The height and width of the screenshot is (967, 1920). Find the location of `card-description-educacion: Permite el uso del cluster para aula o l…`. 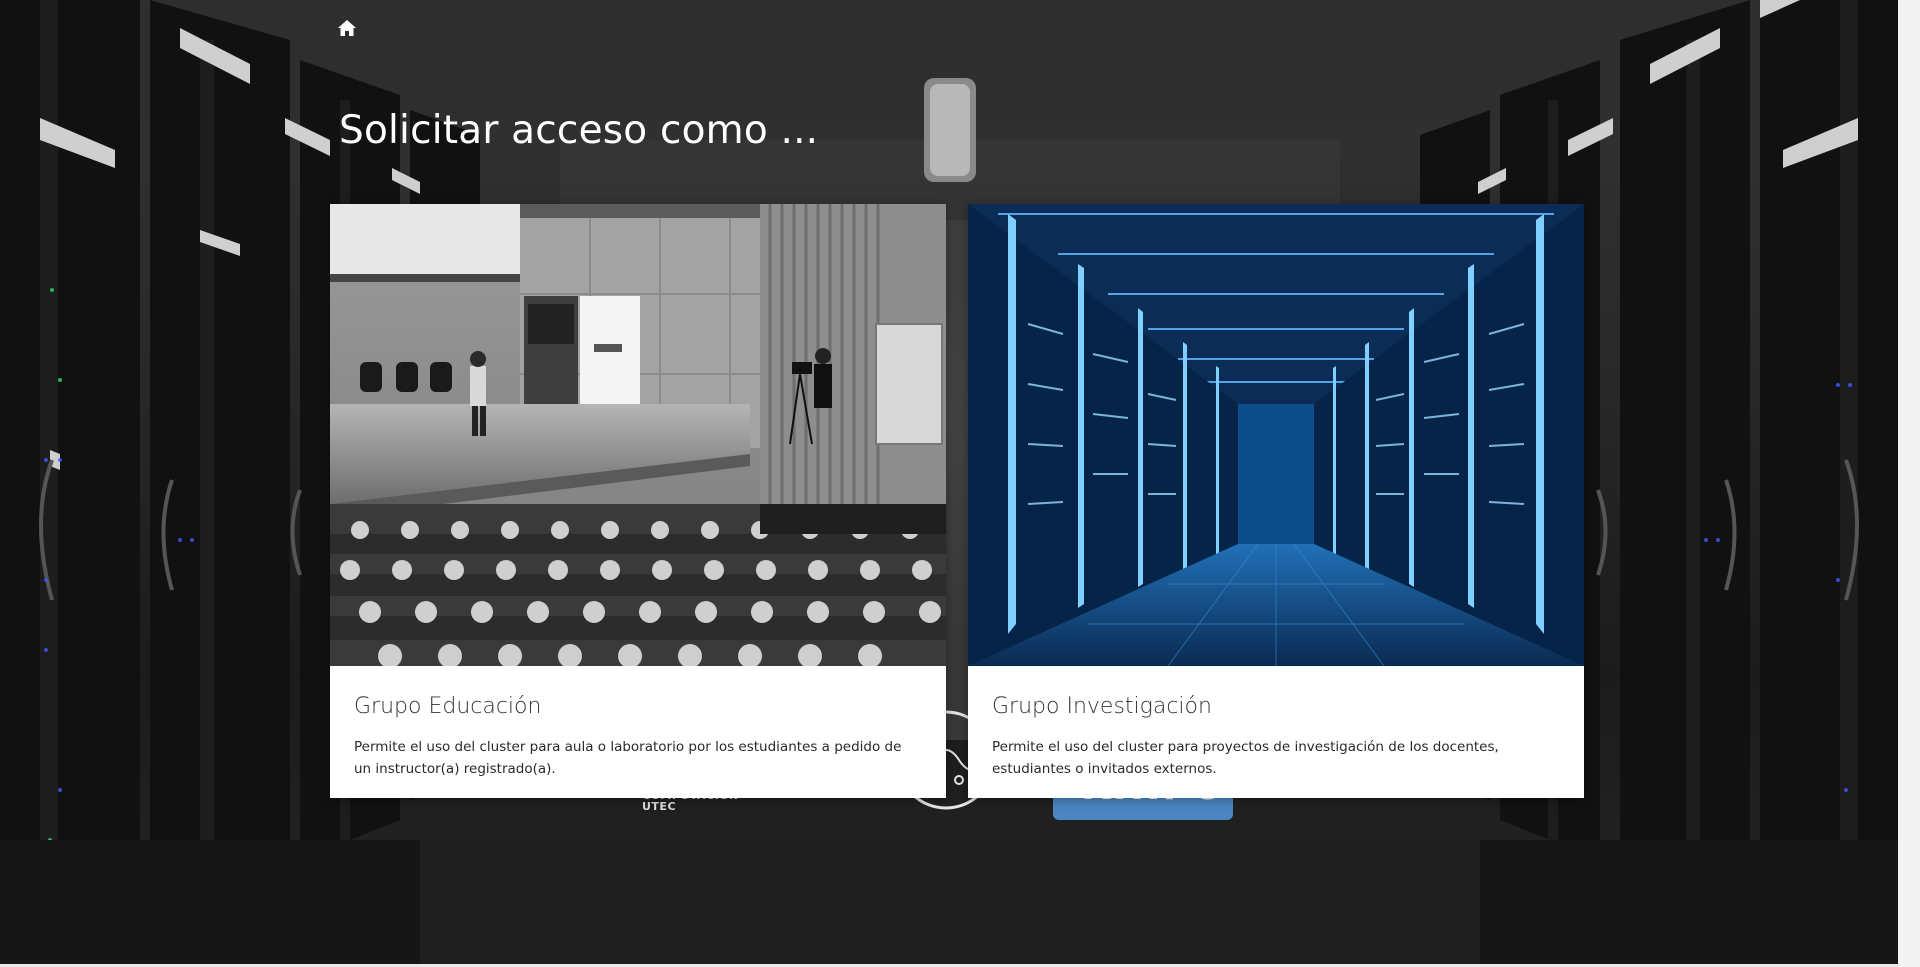

card-description-educacion: Permite el uso del cluster para aula o l… is located at coordinates (628, 758).